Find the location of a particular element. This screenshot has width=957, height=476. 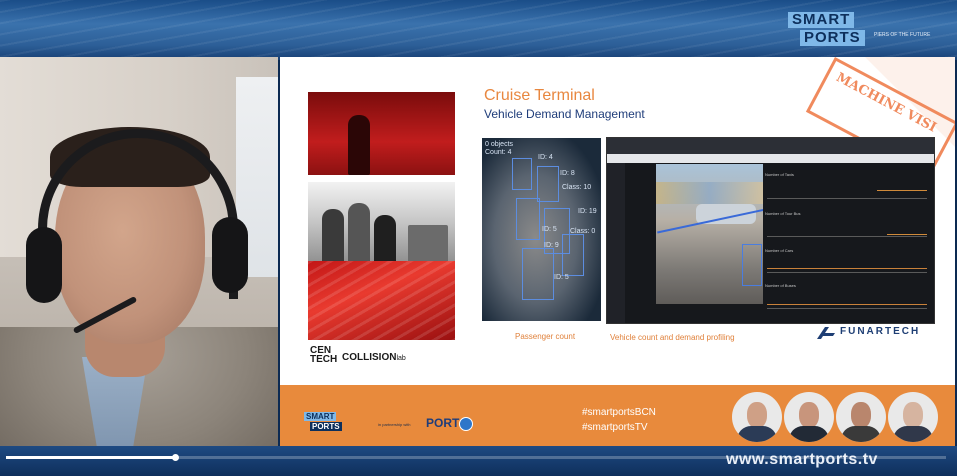

video-progress-fill is located at coordinates (91, 457).